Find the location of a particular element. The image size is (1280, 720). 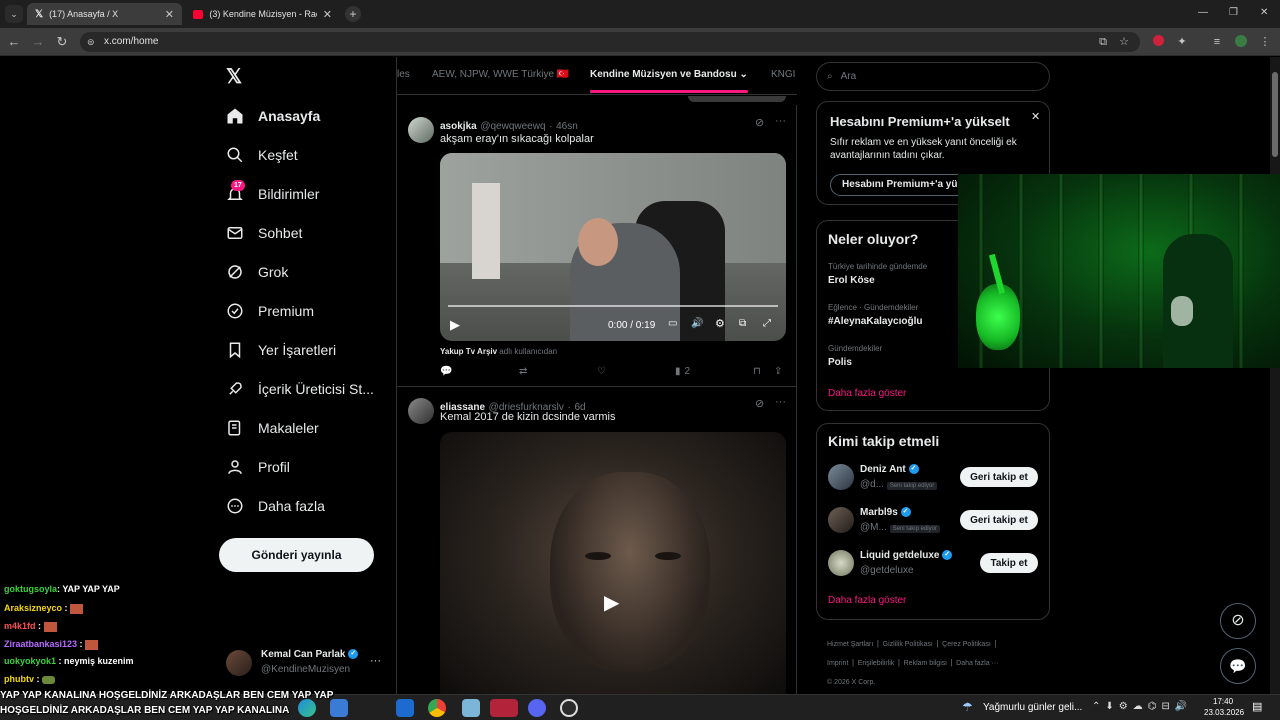

bookmark-icon: ⊓ is located at coordinates (757, 371).